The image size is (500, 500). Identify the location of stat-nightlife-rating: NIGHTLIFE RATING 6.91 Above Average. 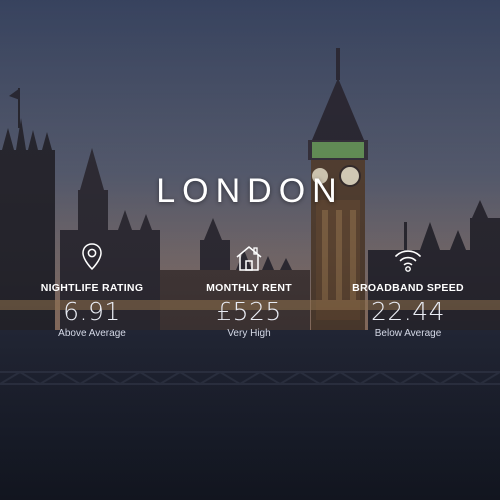
(92, 289).